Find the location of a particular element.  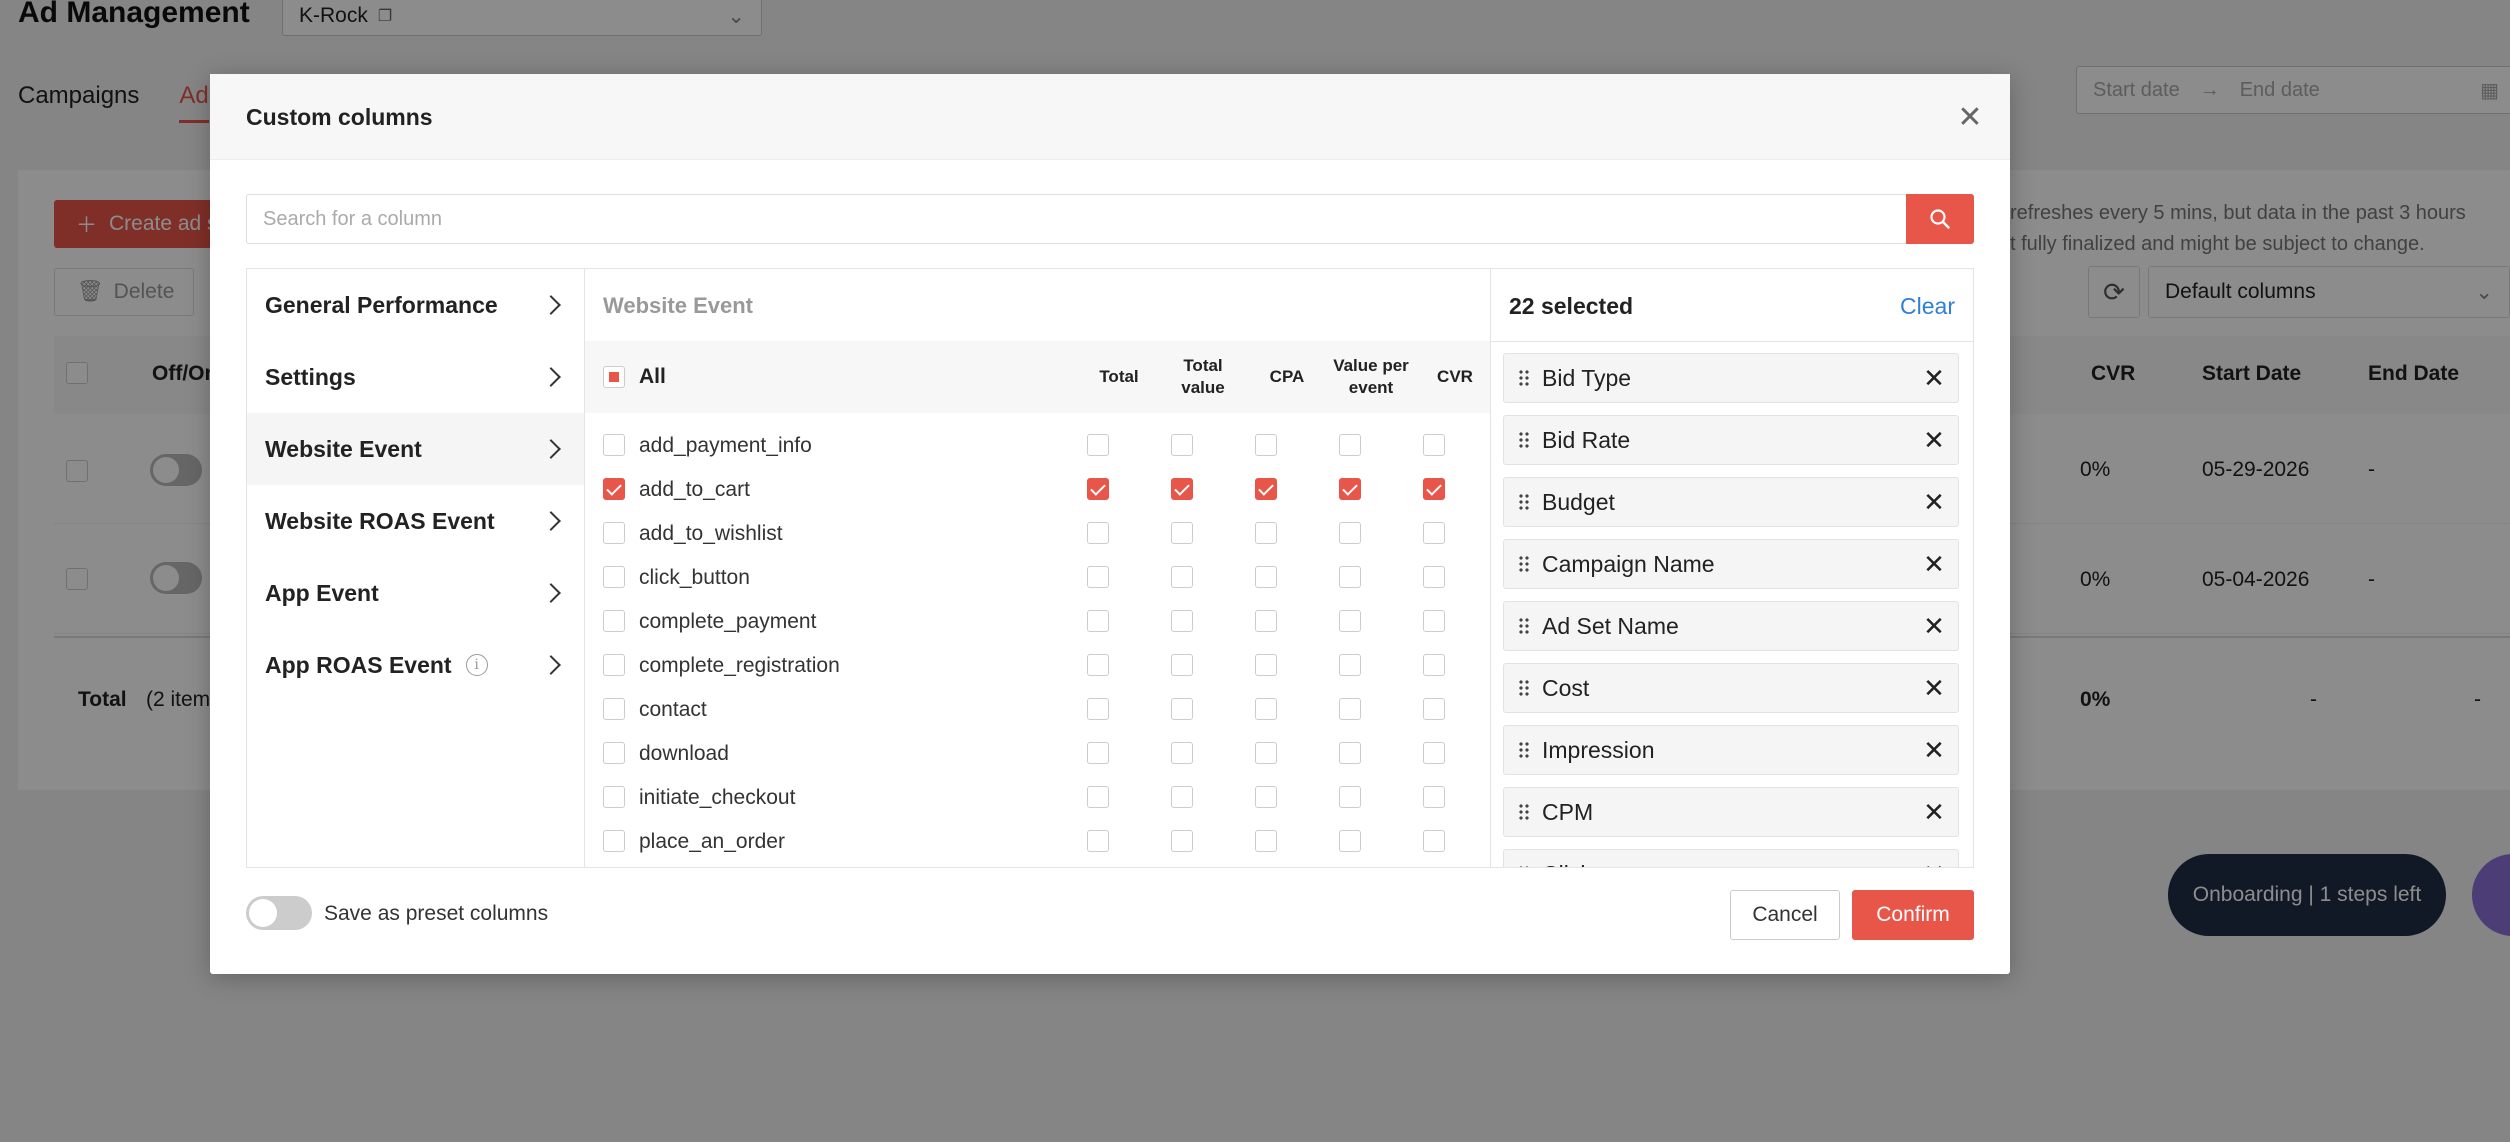

selected-column-item: Impression ✕ is located at coordinates (1731, 750).